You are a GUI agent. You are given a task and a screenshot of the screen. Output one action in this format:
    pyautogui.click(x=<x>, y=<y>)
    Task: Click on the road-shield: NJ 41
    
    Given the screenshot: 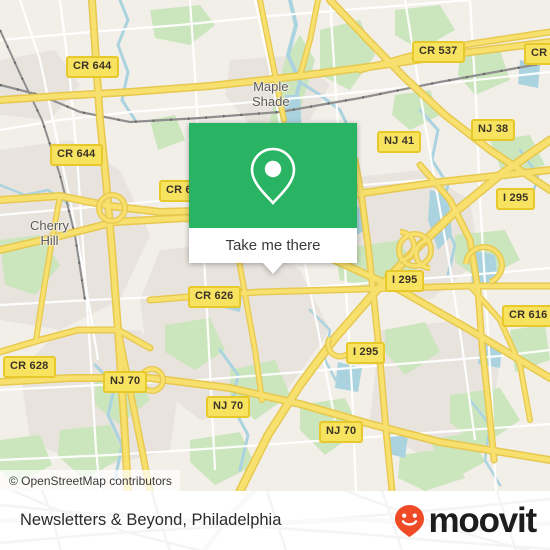 What is the action you would take?
    pyautogui.click(x=399, y=142)
    